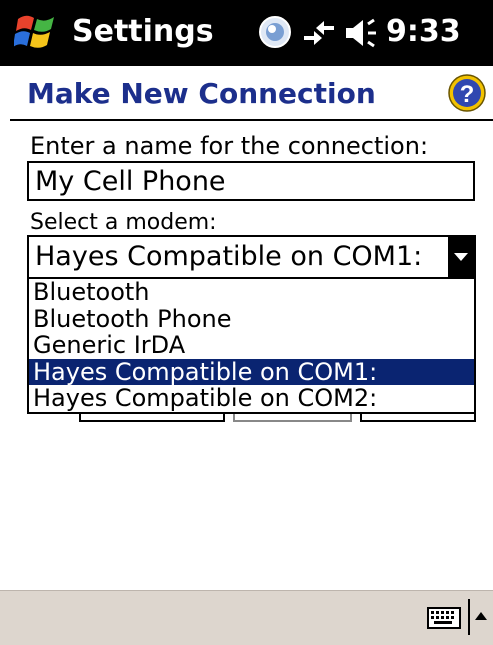 Image resolution: width=493 pixels, height=645 pixels. I want to click on sip-divider, so click(469, 617).